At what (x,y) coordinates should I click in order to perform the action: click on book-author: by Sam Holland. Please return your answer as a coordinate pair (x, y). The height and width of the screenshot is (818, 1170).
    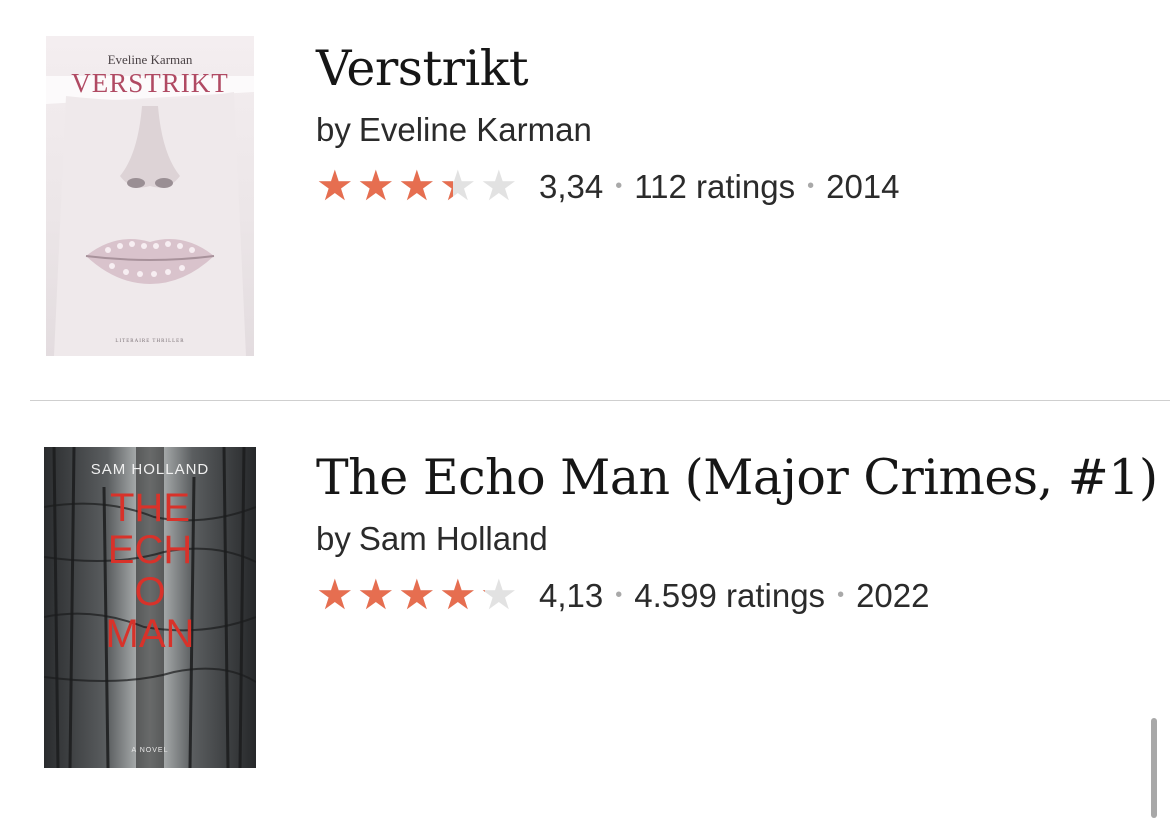
    Looking at the image, I should click on (737, 538).